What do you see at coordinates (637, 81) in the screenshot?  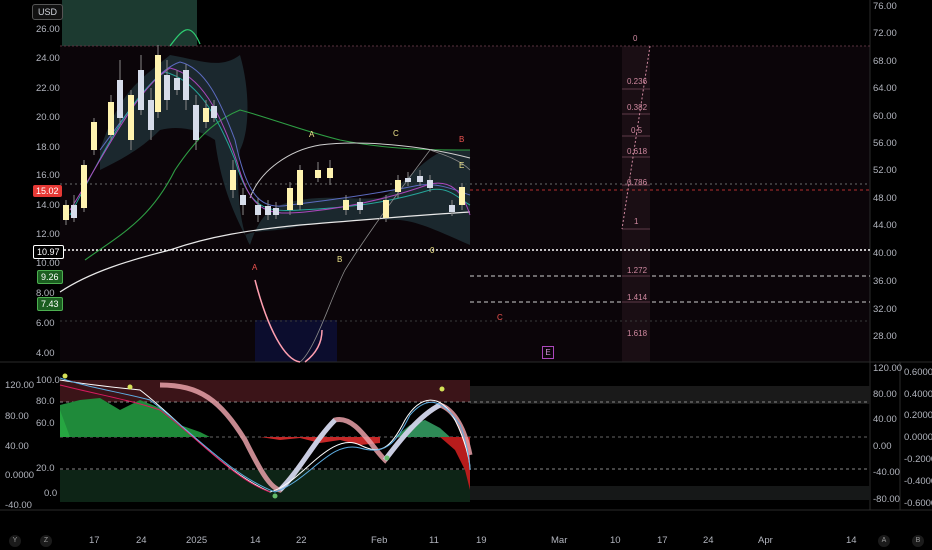 I see `fib-label-0236: 0.236` at bounding box center [637, 81].